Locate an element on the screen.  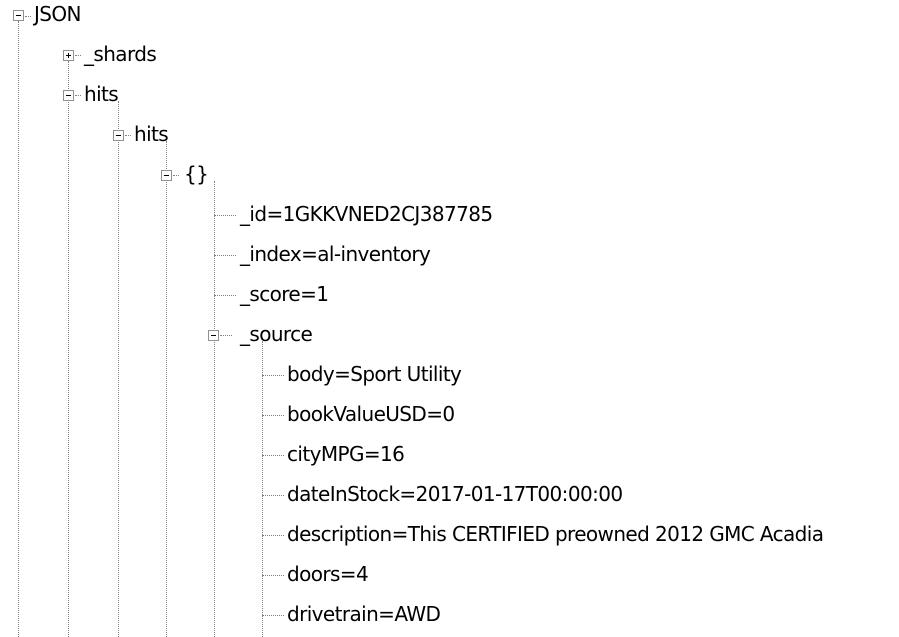
tree-node-label: bookValueUSD=0 is located at coordinates (371, 414).